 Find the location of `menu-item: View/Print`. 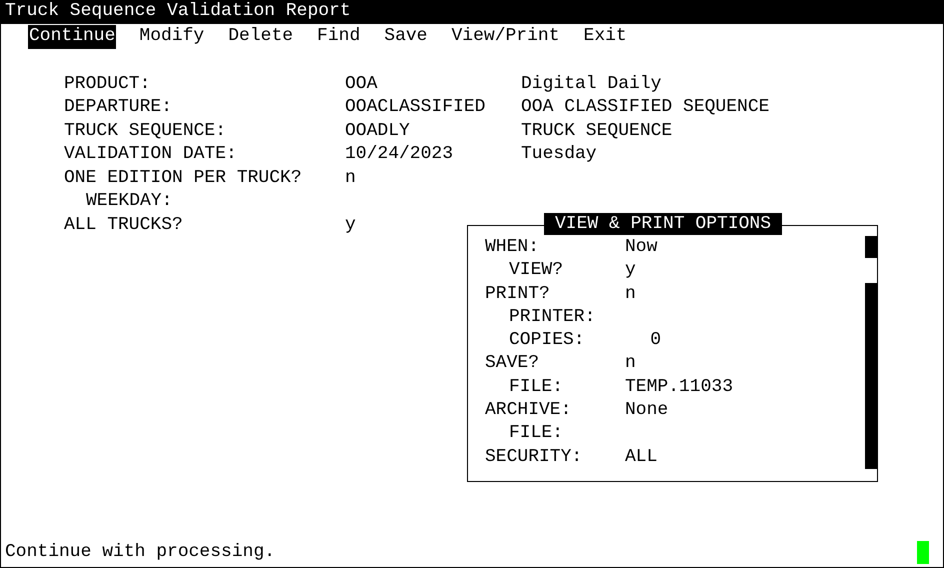

menu-item: View/Print is located at coordinates (505, 36).